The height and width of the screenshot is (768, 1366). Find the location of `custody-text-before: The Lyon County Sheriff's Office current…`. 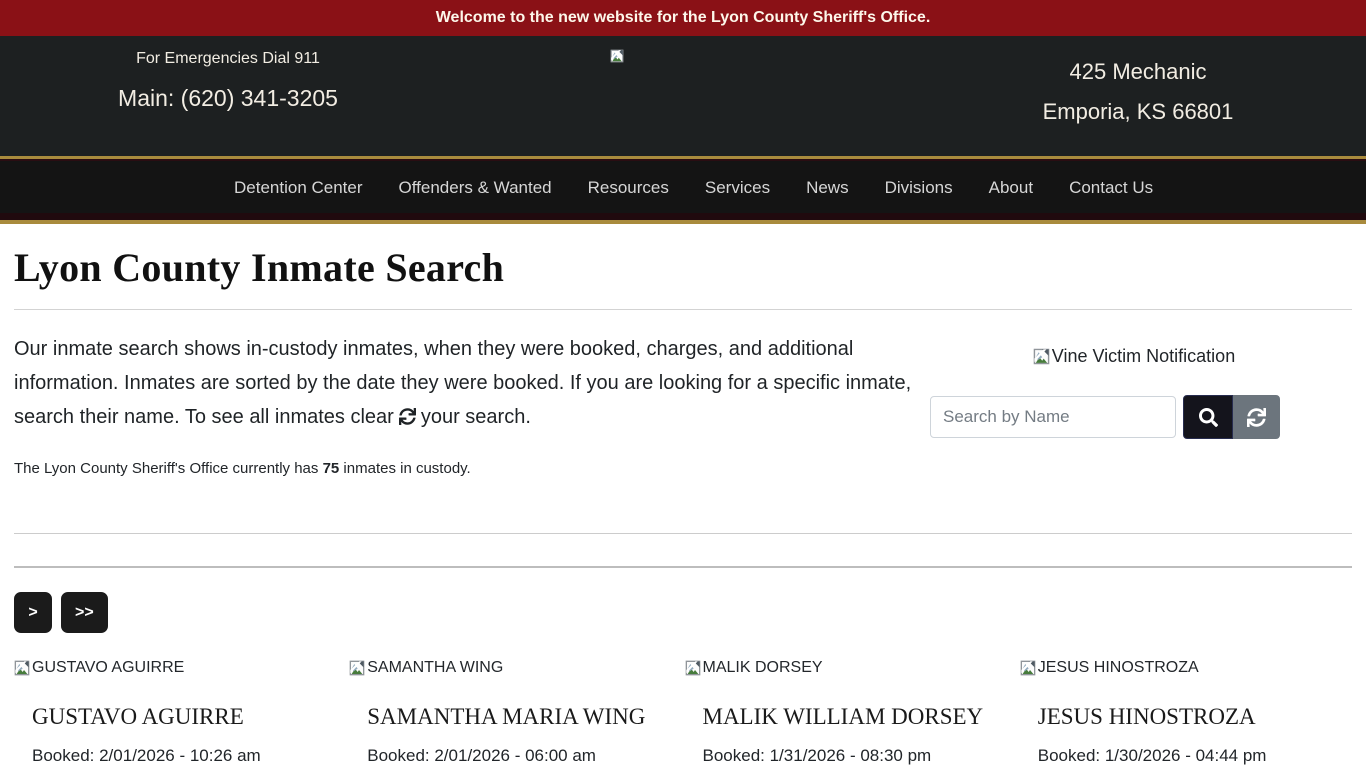

custody-text-before: The Lyon County Sheriff's Office current… is located at coordinates (168, 468).